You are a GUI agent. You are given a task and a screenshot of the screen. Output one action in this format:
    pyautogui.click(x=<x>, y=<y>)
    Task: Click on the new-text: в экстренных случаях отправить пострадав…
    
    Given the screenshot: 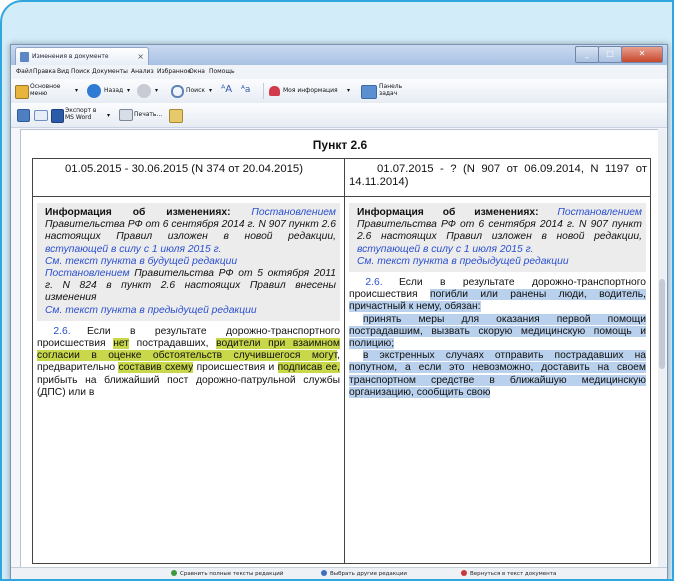 What is the action you would take?
    pyautogui.click(x=497, y=374)
    